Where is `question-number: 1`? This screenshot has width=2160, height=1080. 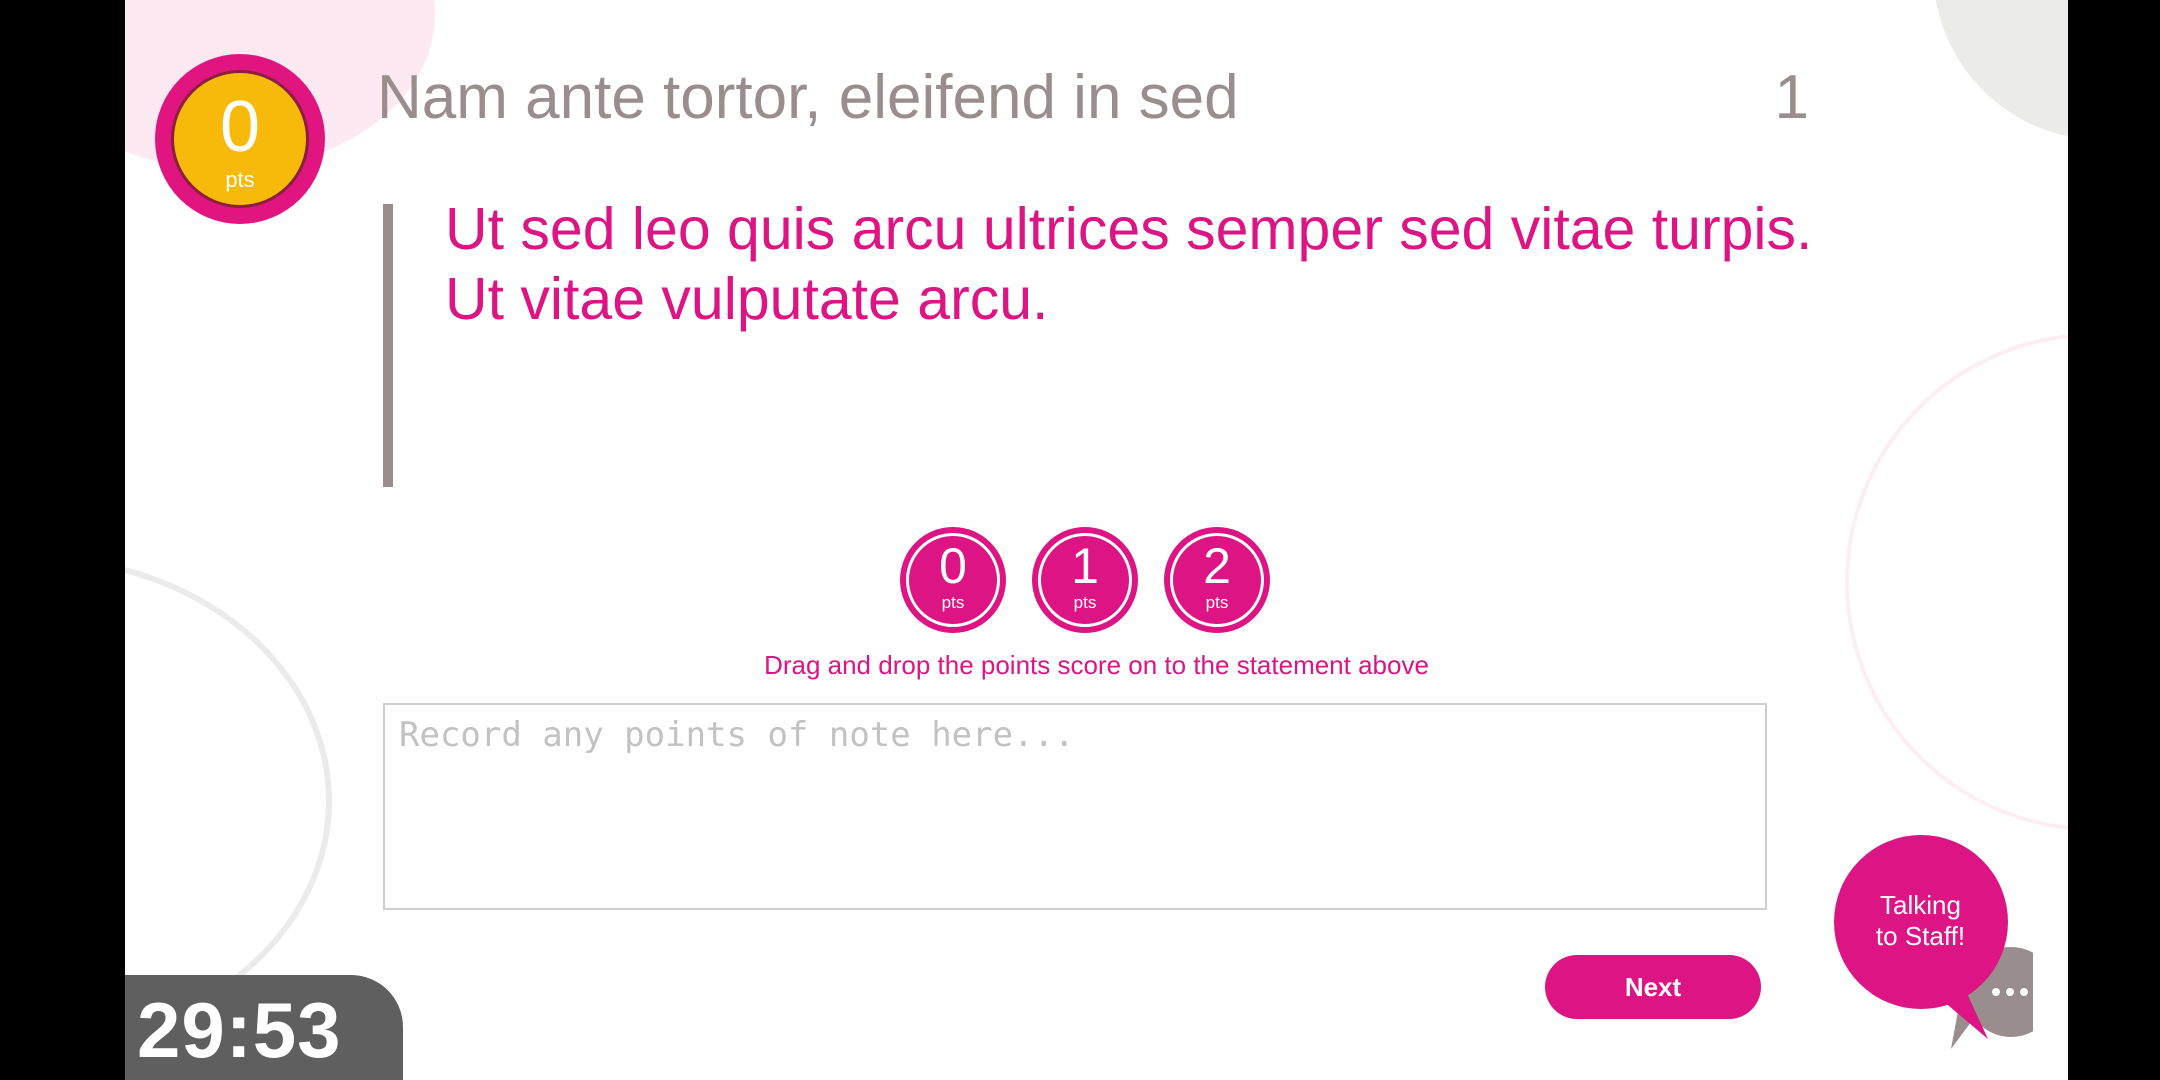
question-number: 1 is located at coordinates (1791, 97).